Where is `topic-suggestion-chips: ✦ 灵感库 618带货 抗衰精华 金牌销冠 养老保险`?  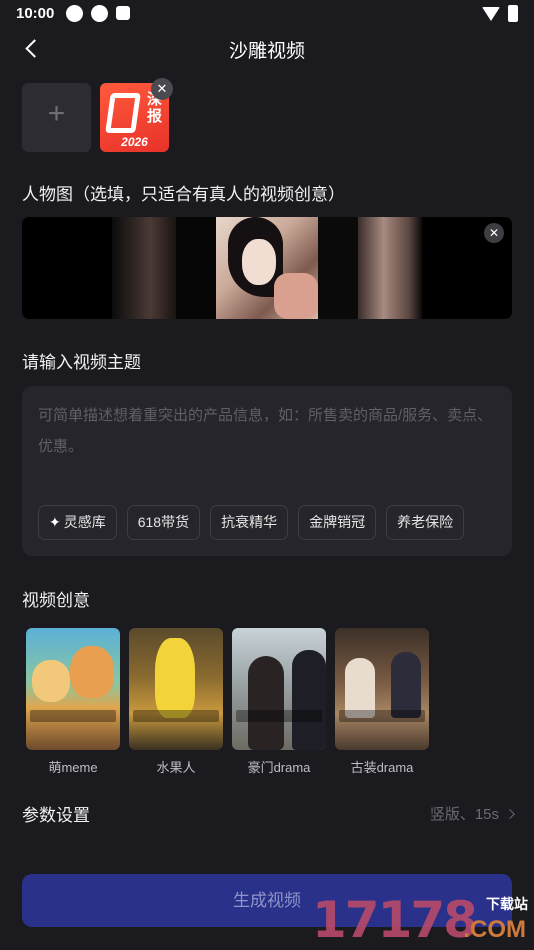
topic-suggestion-chips: ✦ 灵感库 618带货 抗衰精华 金牌销冠 养老保险 is located at coordinates (251, 522).